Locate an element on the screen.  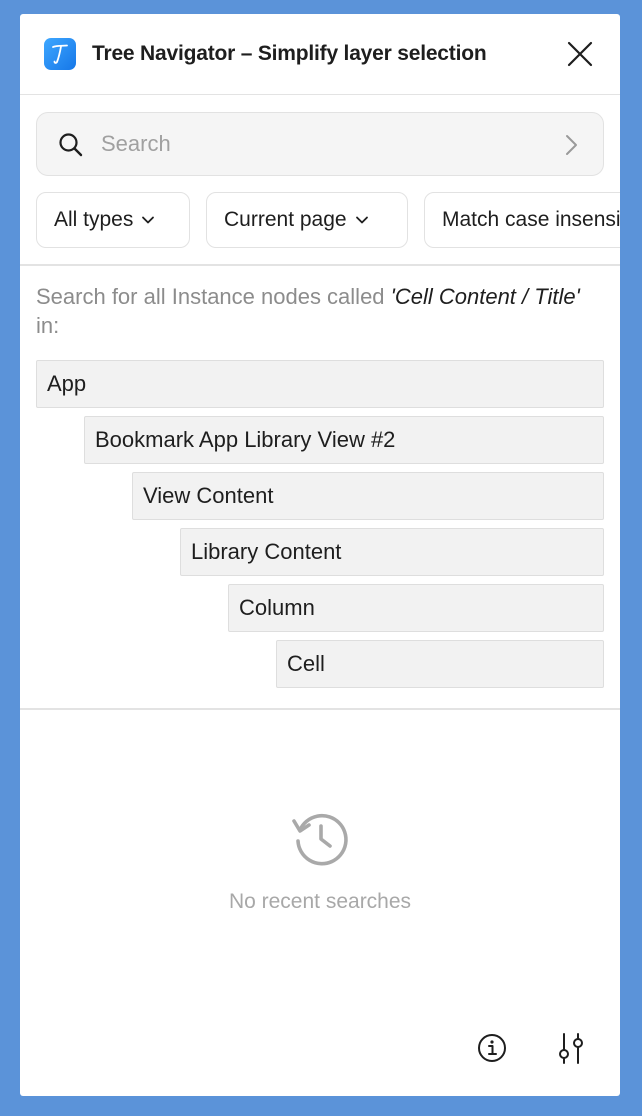
tree-node: Column is located at coordinates (416, 608).